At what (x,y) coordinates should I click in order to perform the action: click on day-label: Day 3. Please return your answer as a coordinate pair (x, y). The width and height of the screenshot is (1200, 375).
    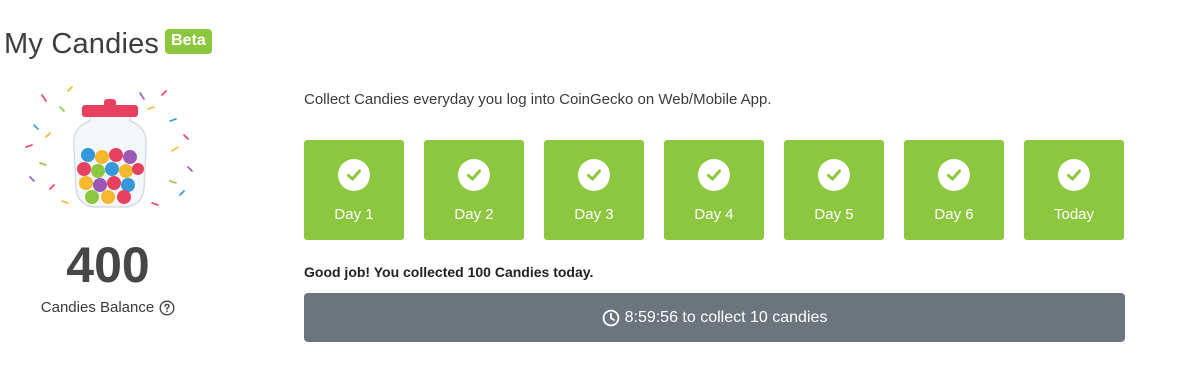
    Looking at the image, I should click on (594, 214).